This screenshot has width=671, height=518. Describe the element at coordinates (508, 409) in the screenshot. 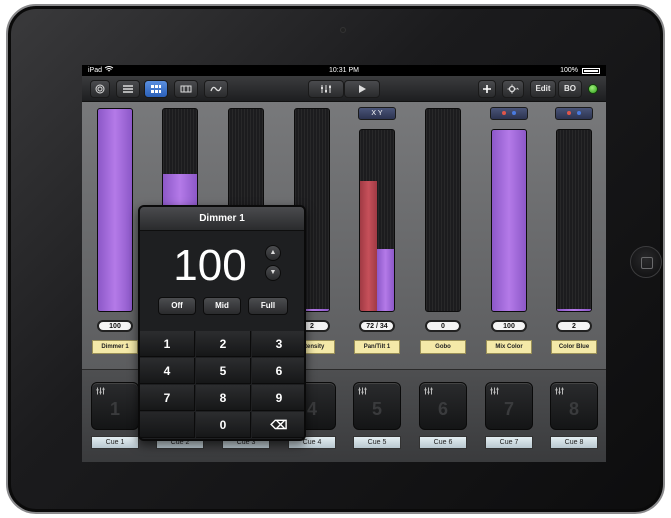

I see `cue-number: 7` at that location.